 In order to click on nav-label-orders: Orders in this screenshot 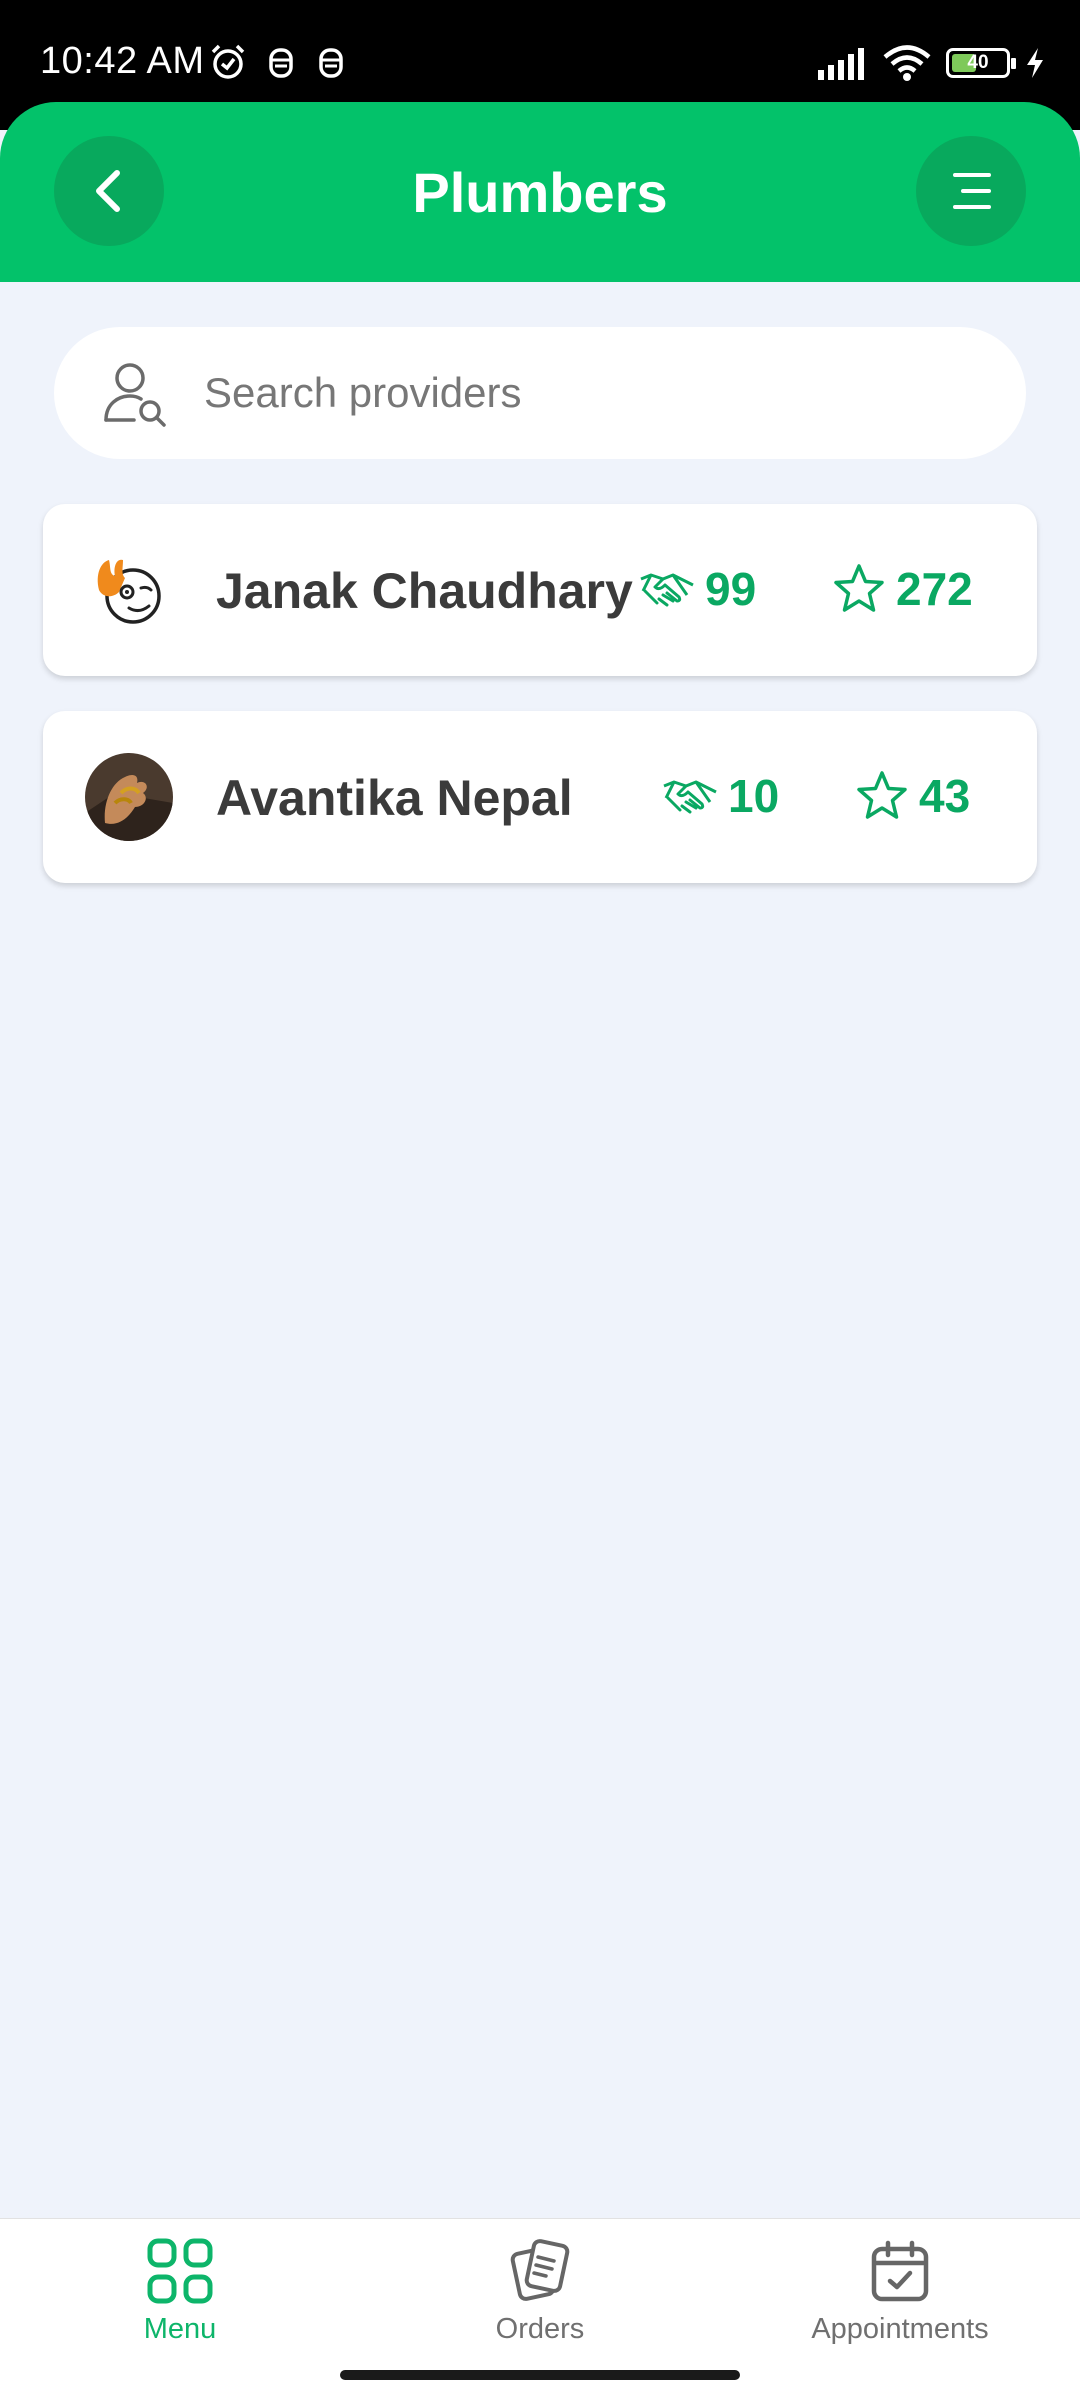, I will do `click(540, 2329)`.